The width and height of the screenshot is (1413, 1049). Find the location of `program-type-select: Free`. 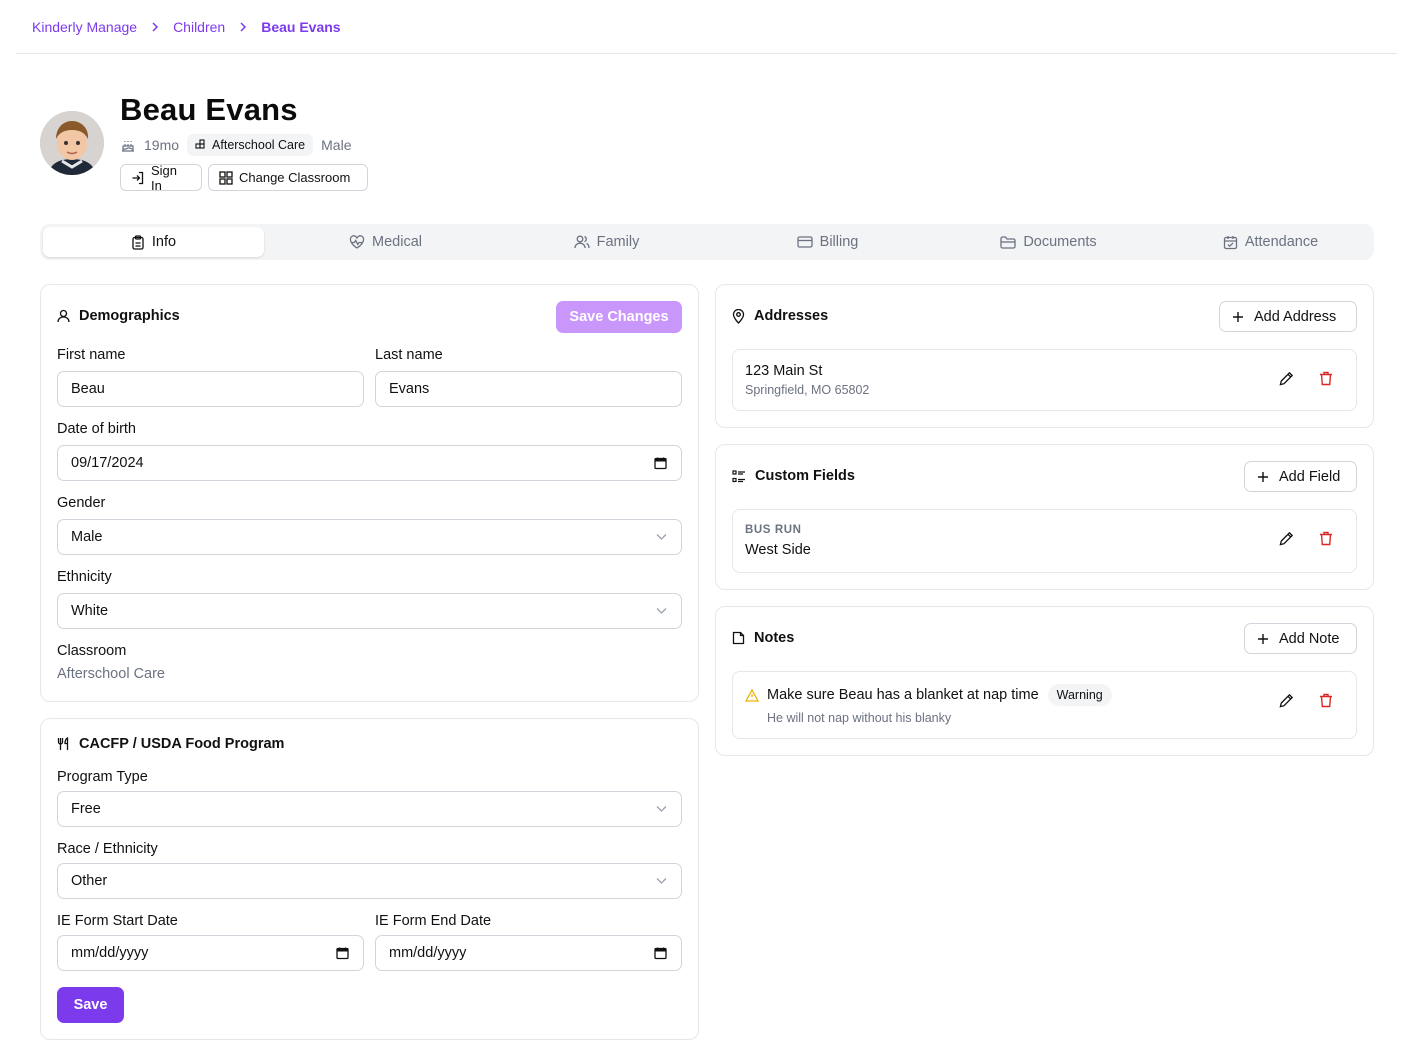

program-type-select: Free is located at coordinates (369, 809).